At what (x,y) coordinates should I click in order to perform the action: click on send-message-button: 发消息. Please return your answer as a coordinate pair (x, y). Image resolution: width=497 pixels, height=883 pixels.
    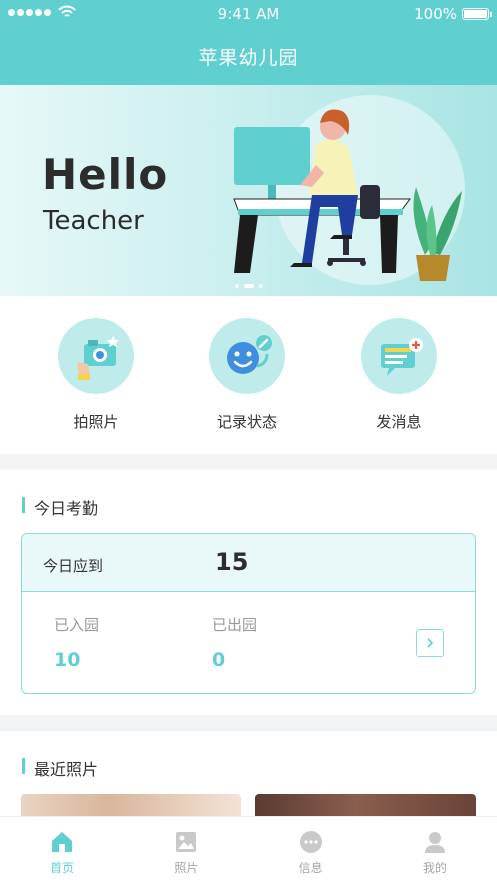
    Looking at the image, I should click on (399, 375).